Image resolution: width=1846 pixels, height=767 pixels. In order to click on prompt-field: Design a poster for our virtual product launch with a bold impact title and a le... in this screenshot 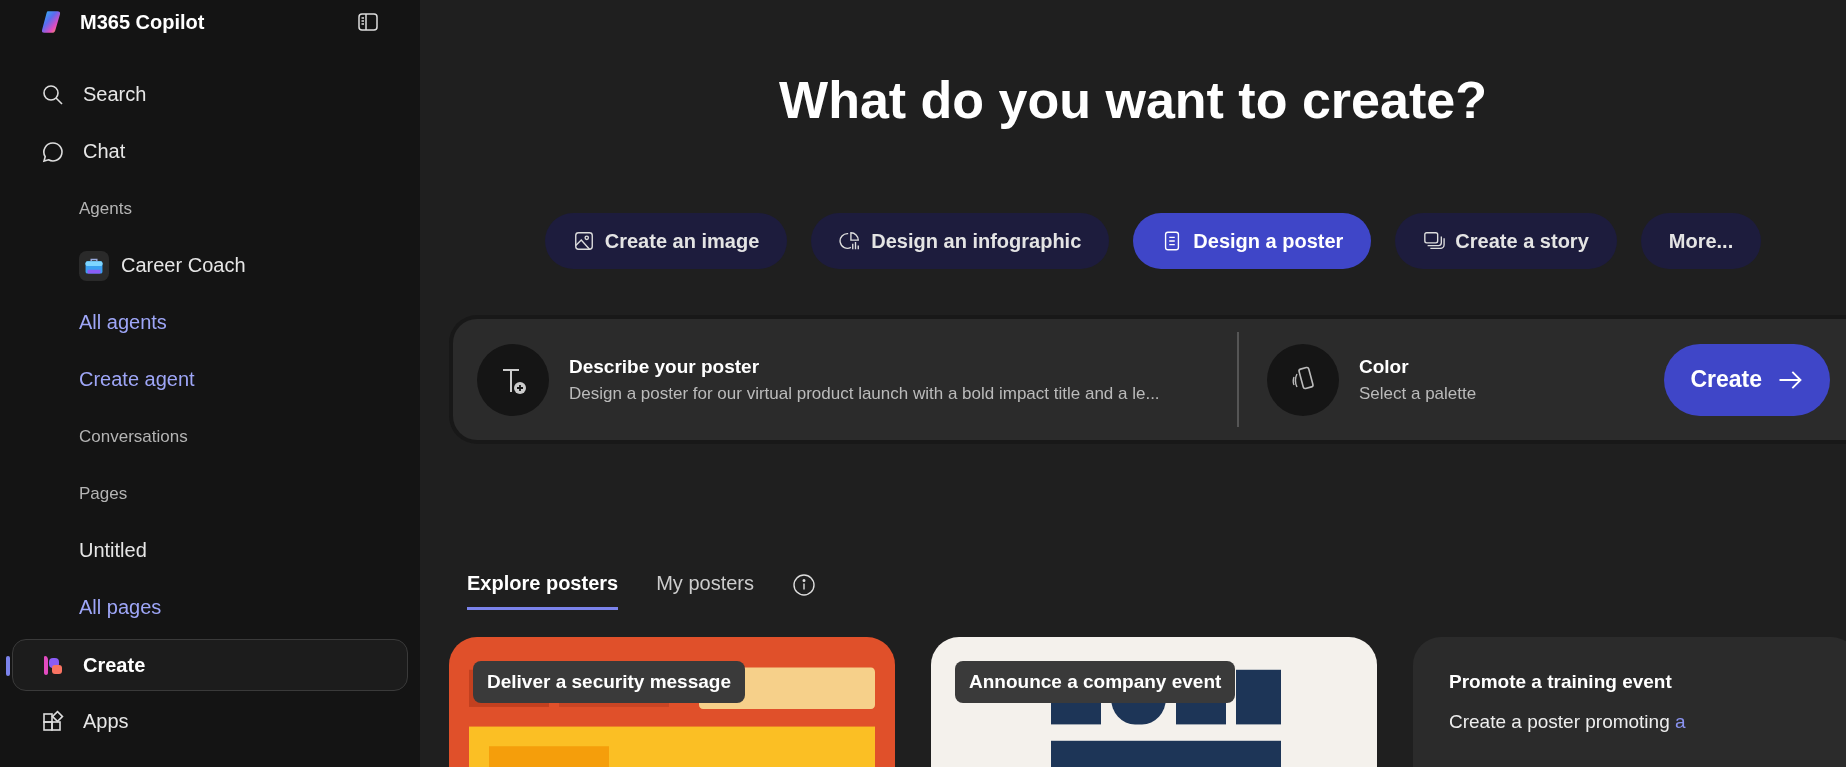, I will do `click(864, 393)`.